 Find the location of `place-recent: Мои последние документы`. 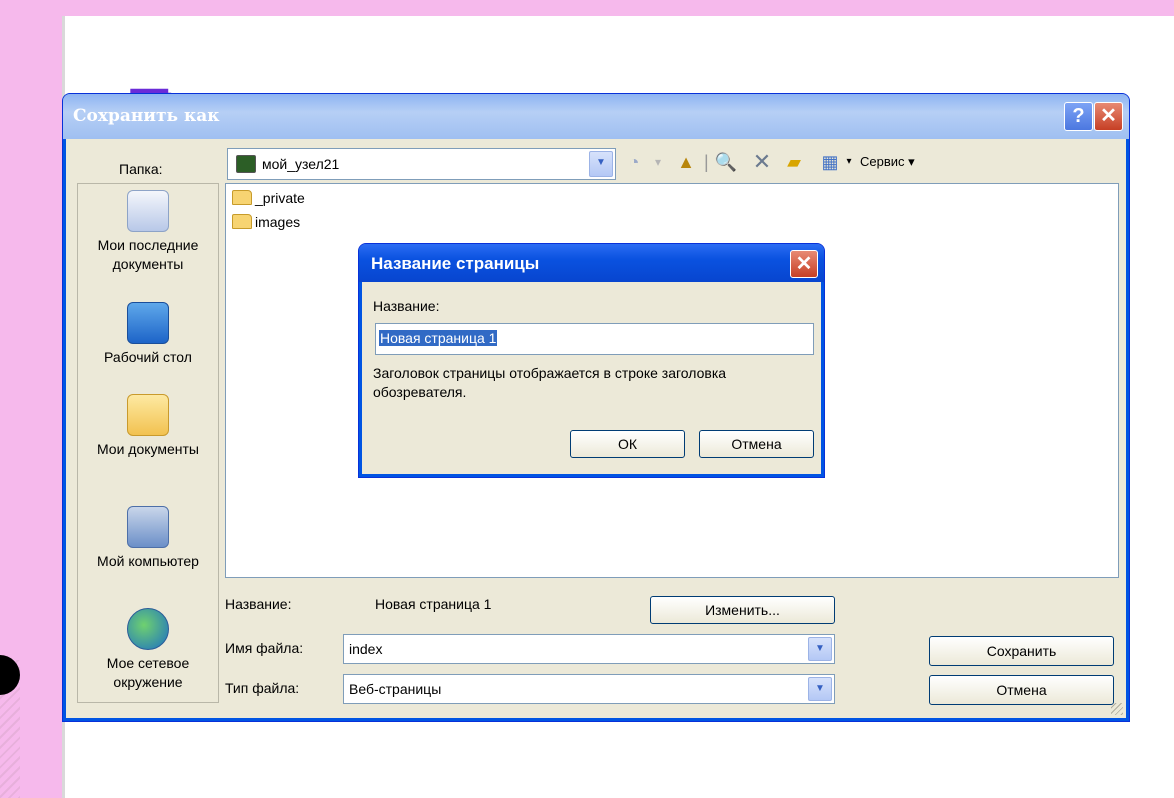

place-recent: Мои последние документы is located at coordinates (148, 232).